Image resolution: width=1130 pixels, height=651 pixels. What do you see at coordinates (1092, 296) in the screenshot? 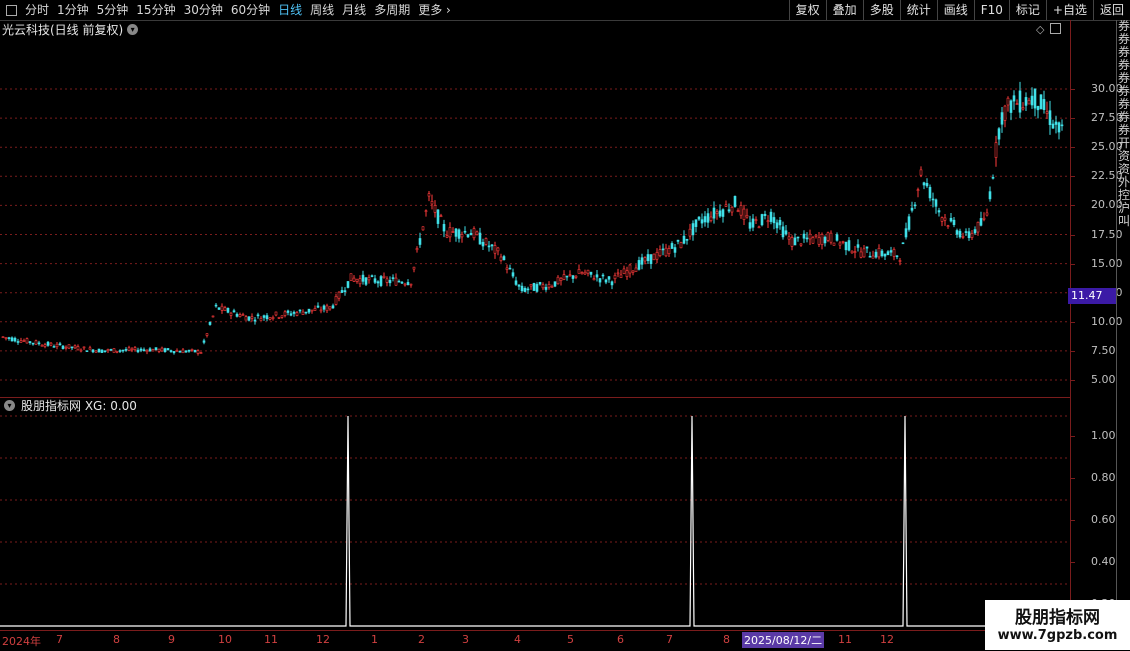
I see `last-price-tag: 11.47` at bounding box center [1092, 296].